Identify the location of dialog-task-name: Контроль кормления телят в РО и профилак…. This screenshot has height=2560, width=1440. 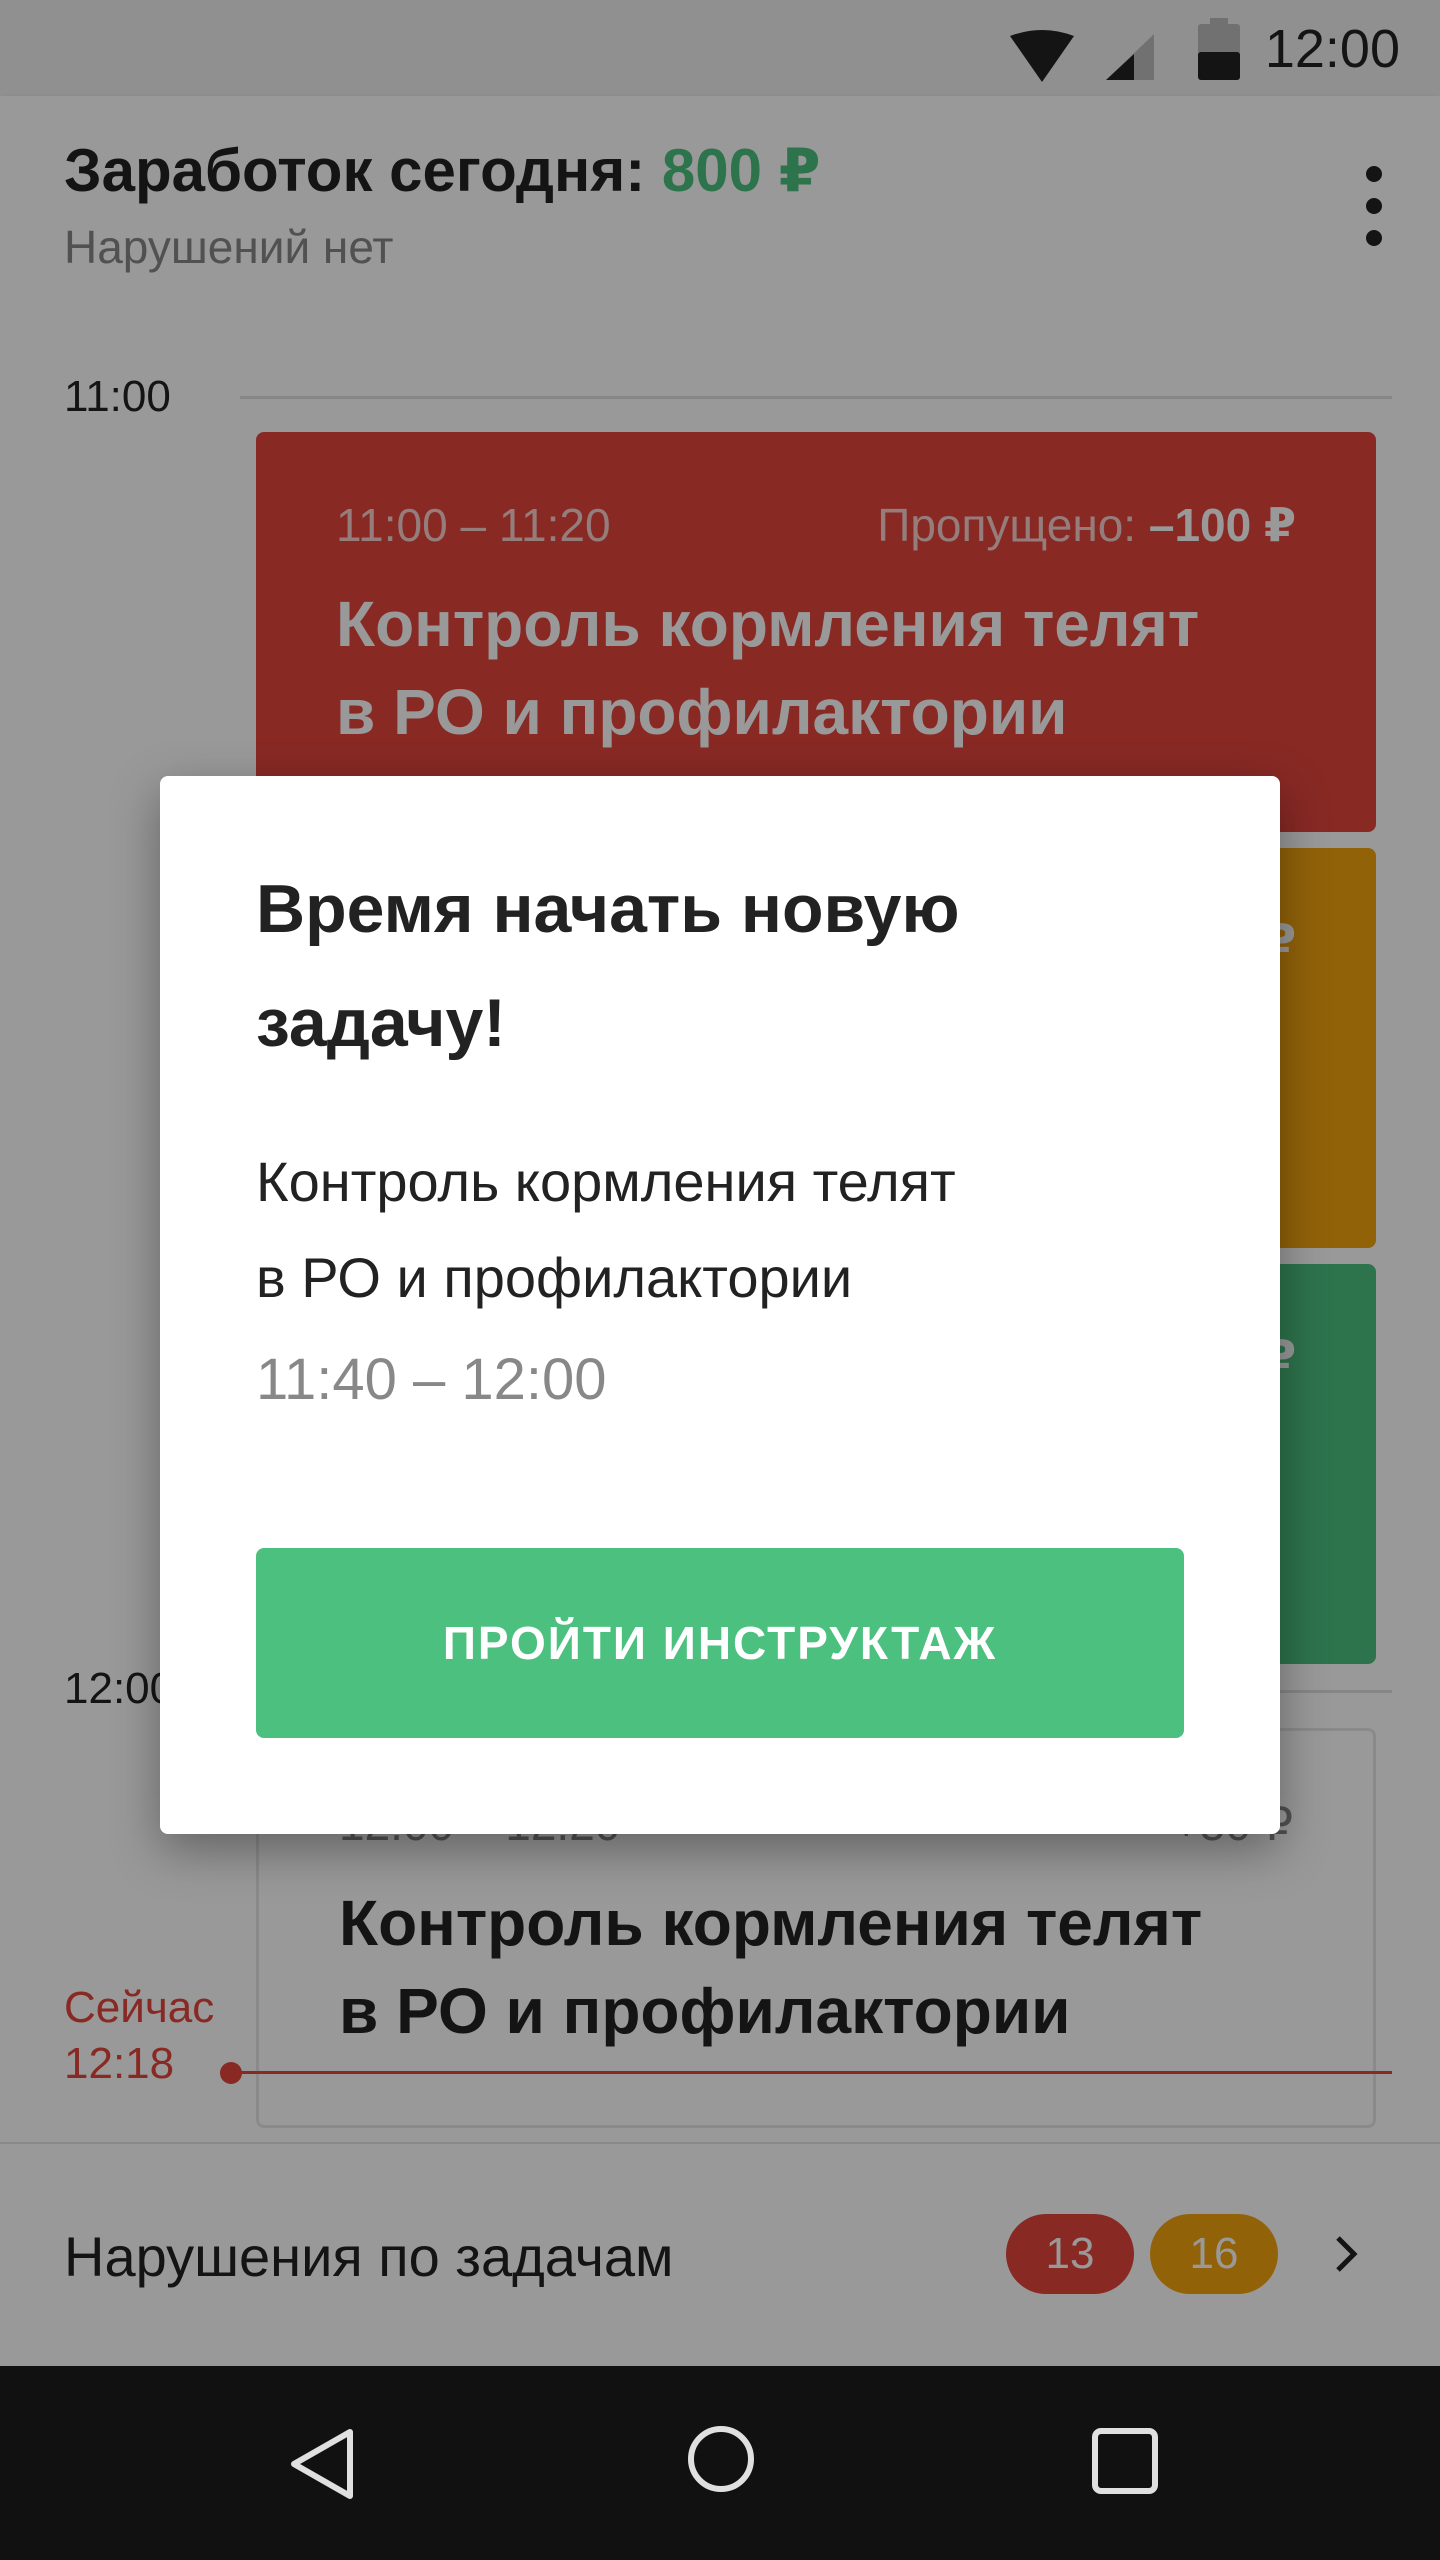
(606, 1229).